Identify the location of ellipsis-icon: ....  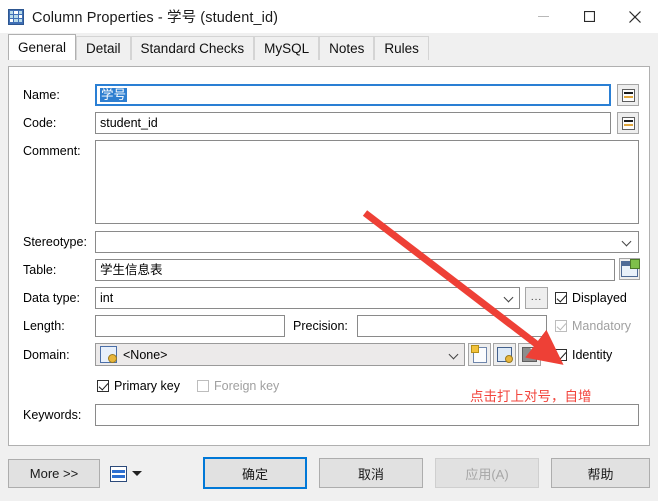
(536, 297).